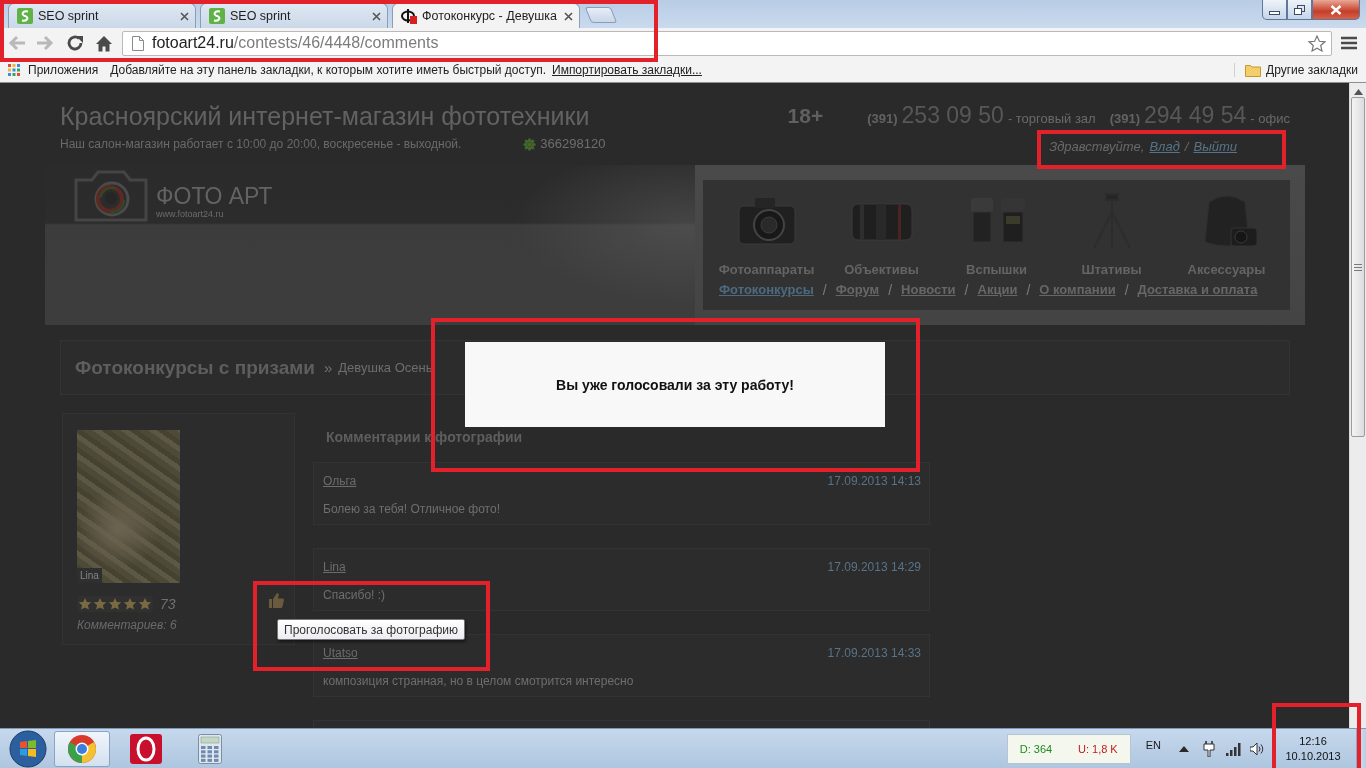  Describe the element at coordinates (1358, 92) in the screenshot. I see `scroll-up-arrow-icon` at that location.